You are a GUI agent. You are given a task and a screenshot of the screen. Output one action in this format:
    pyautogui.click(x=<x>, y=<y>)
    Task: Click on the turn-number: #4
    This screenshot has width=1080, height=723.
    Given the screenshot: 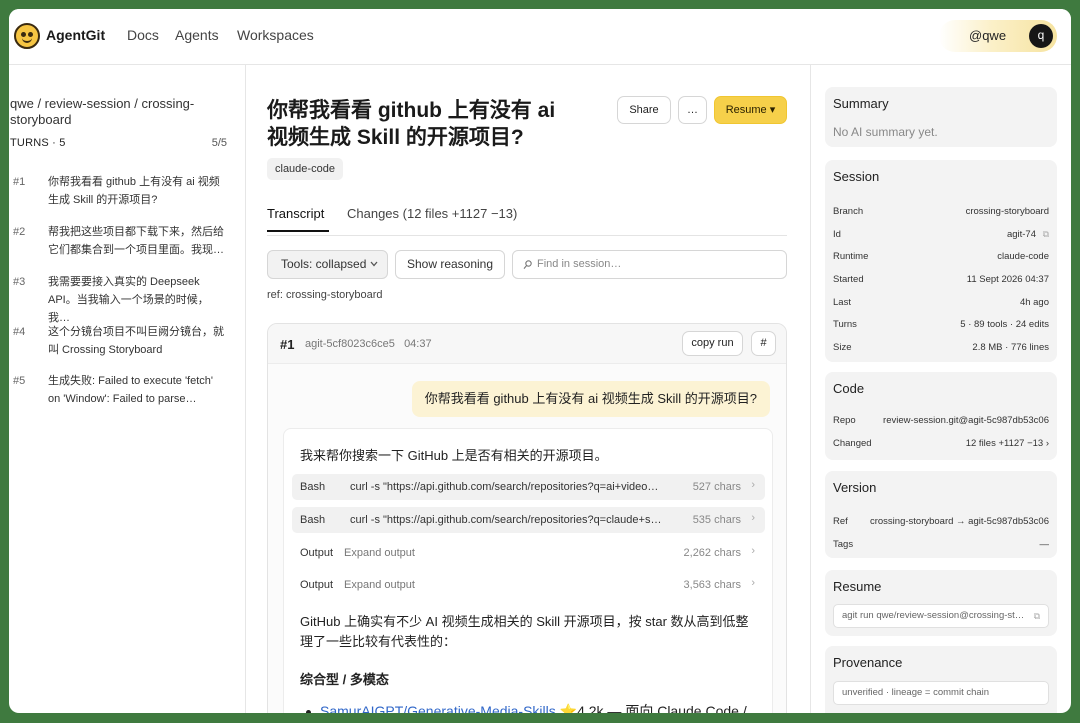 What is the action you would take?
    pyautogui.click(x=19, y=332)
    